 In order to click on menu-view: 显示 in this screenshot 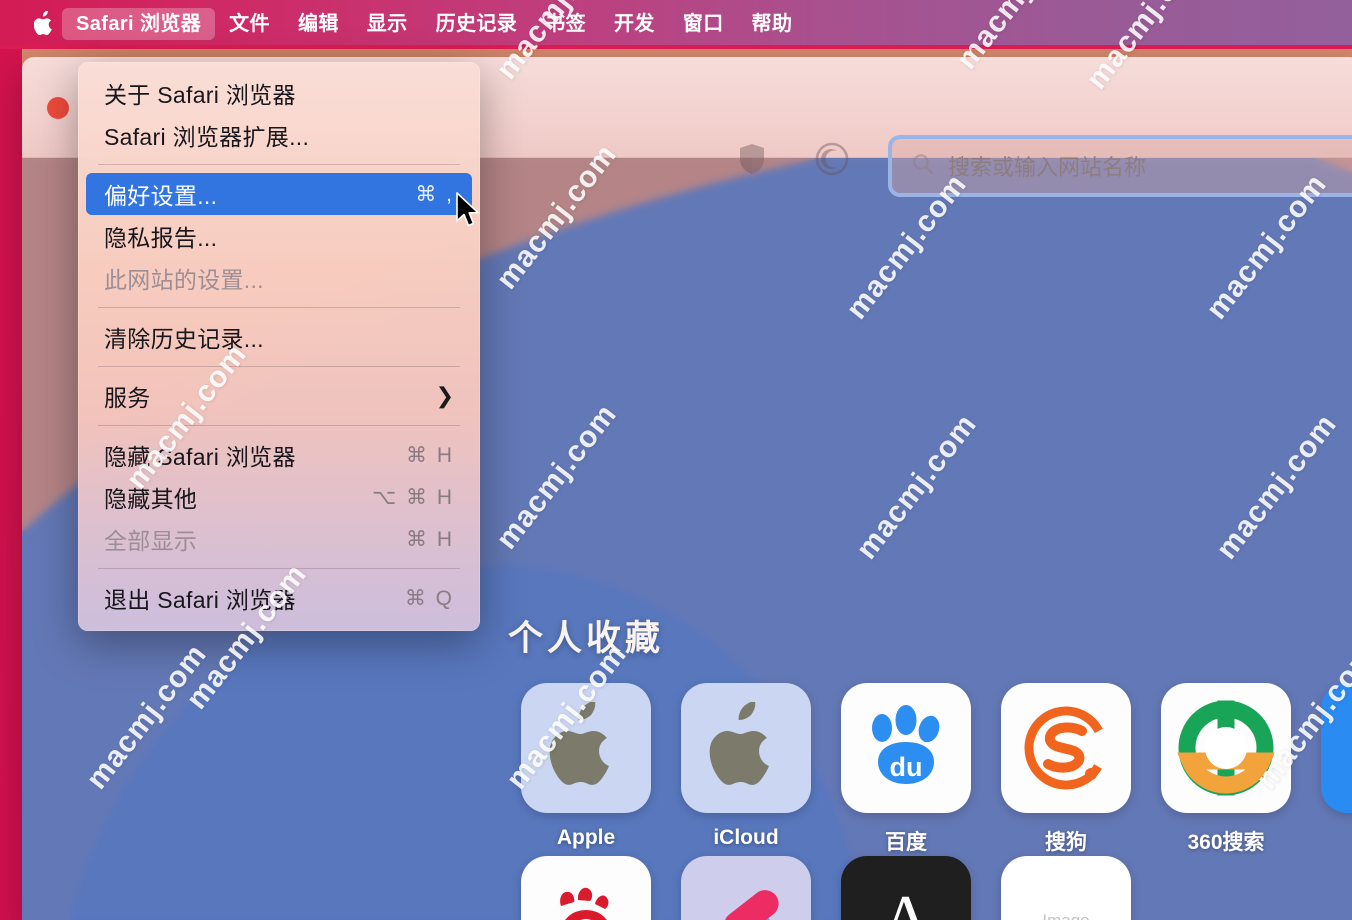, I will do `click(387, 24)`.